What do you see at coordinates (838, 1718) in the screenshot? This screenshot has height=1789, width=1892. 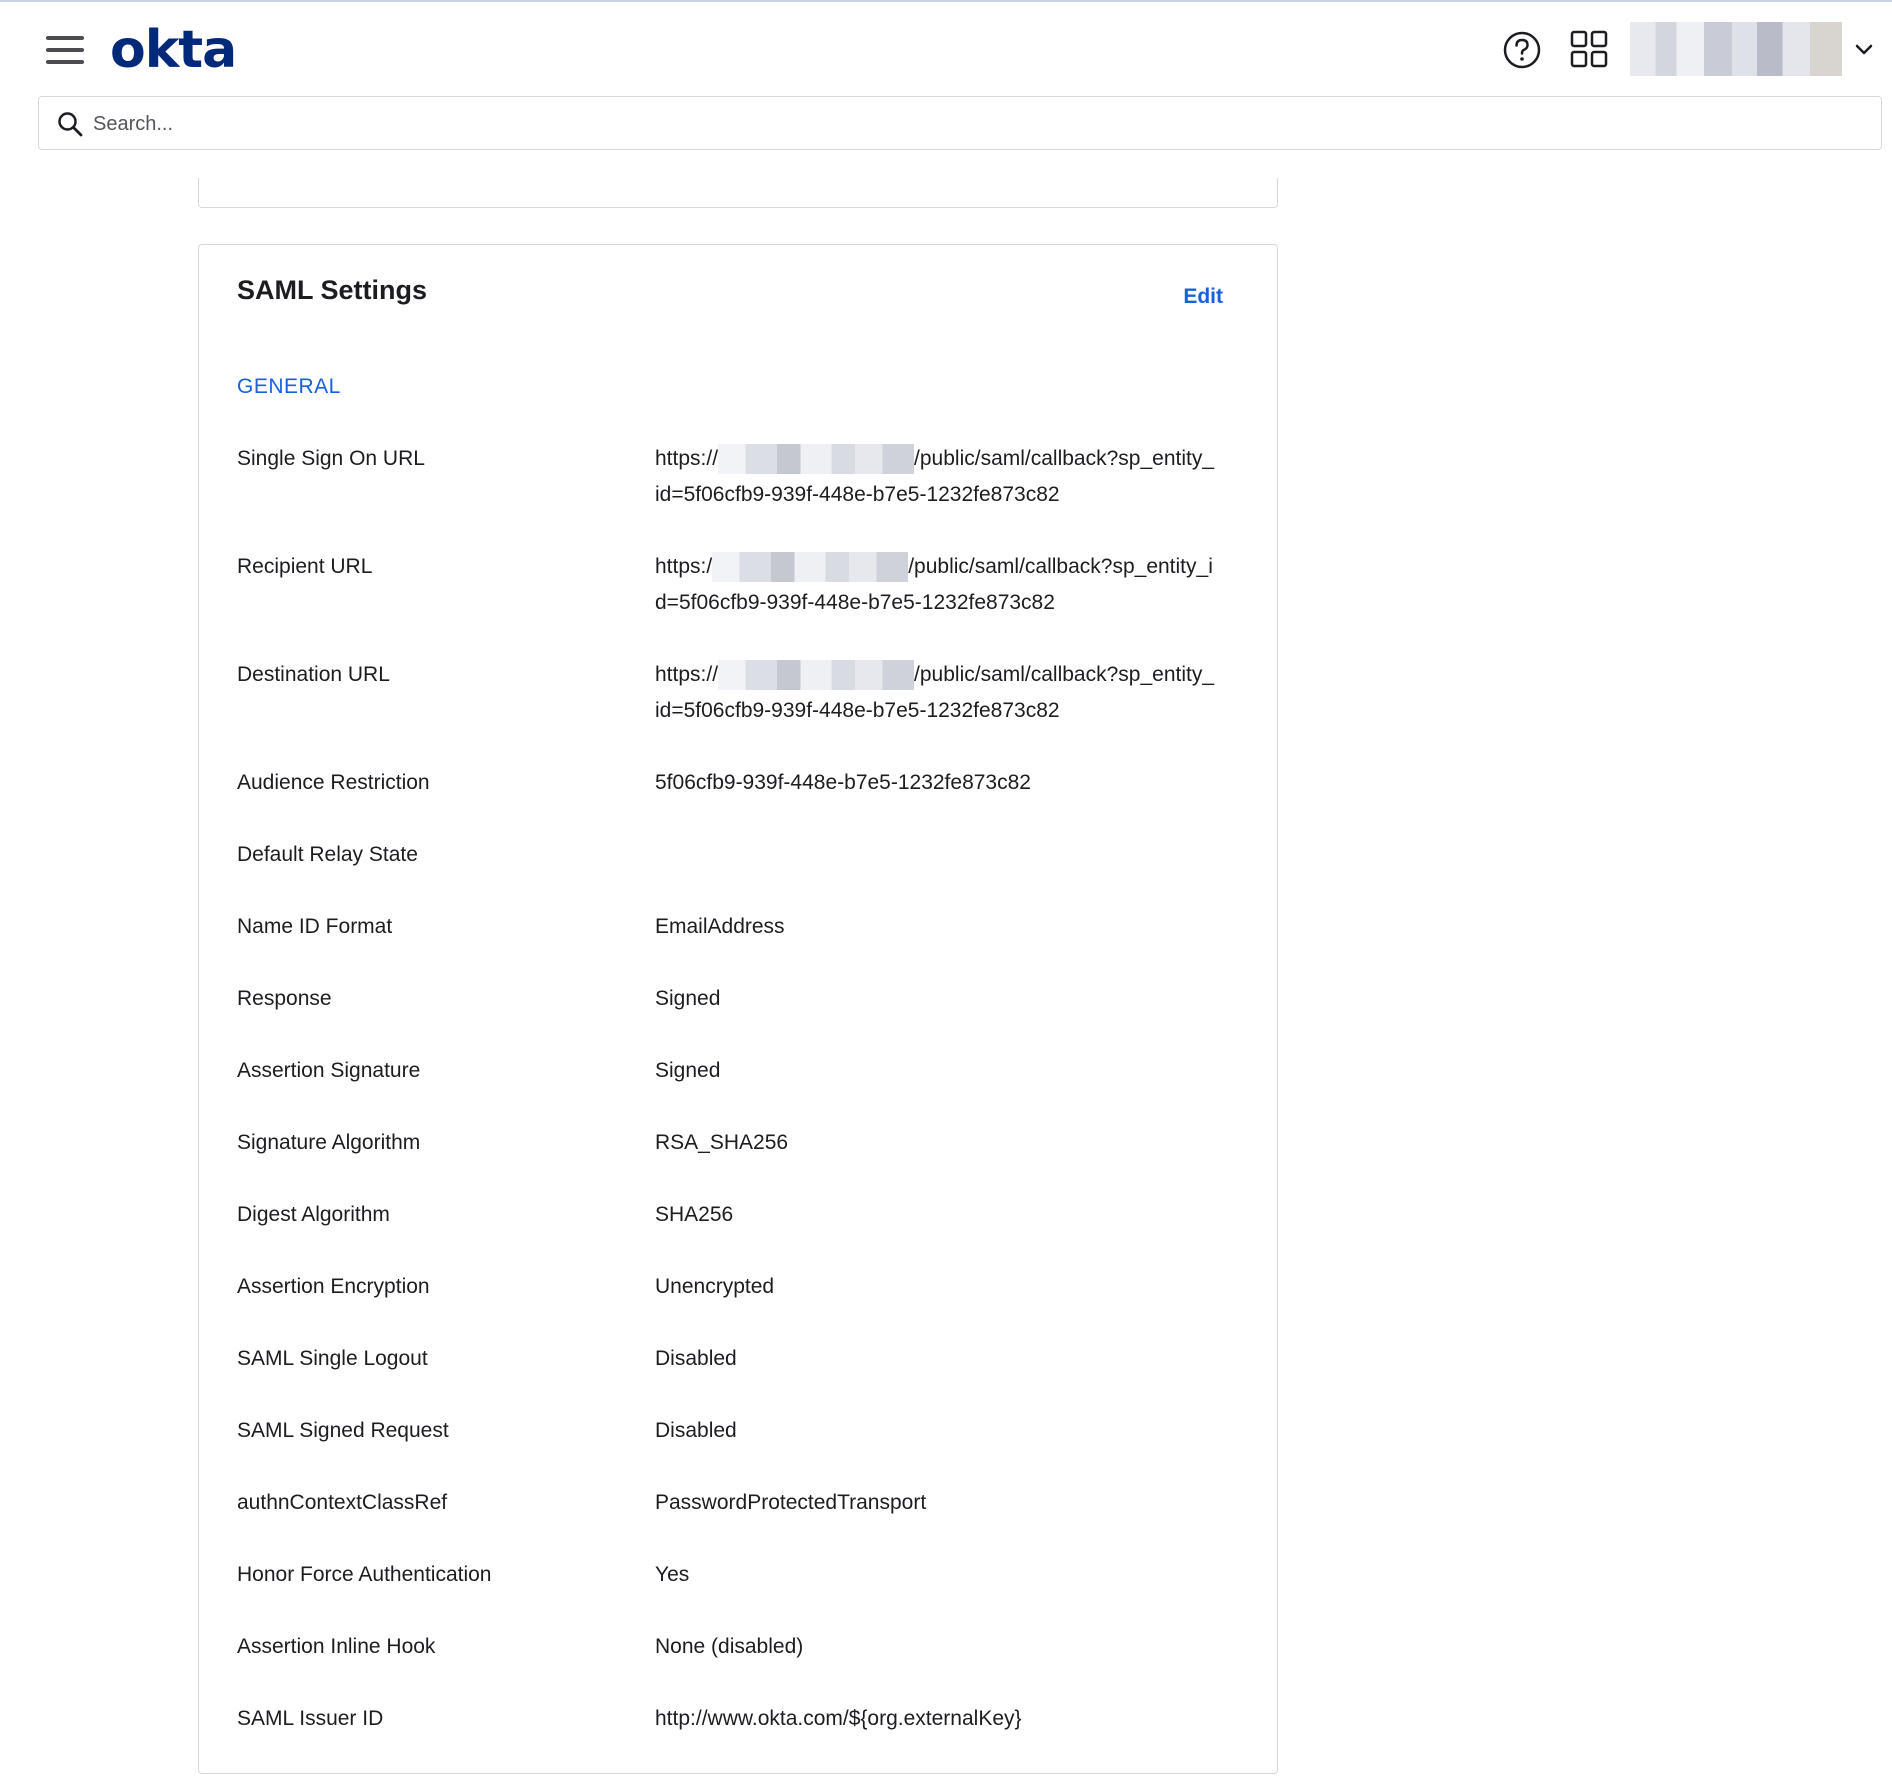 I see `setting-value: http://www.okta.com/${org.externalKey}` at bounding box center [838, 1718].